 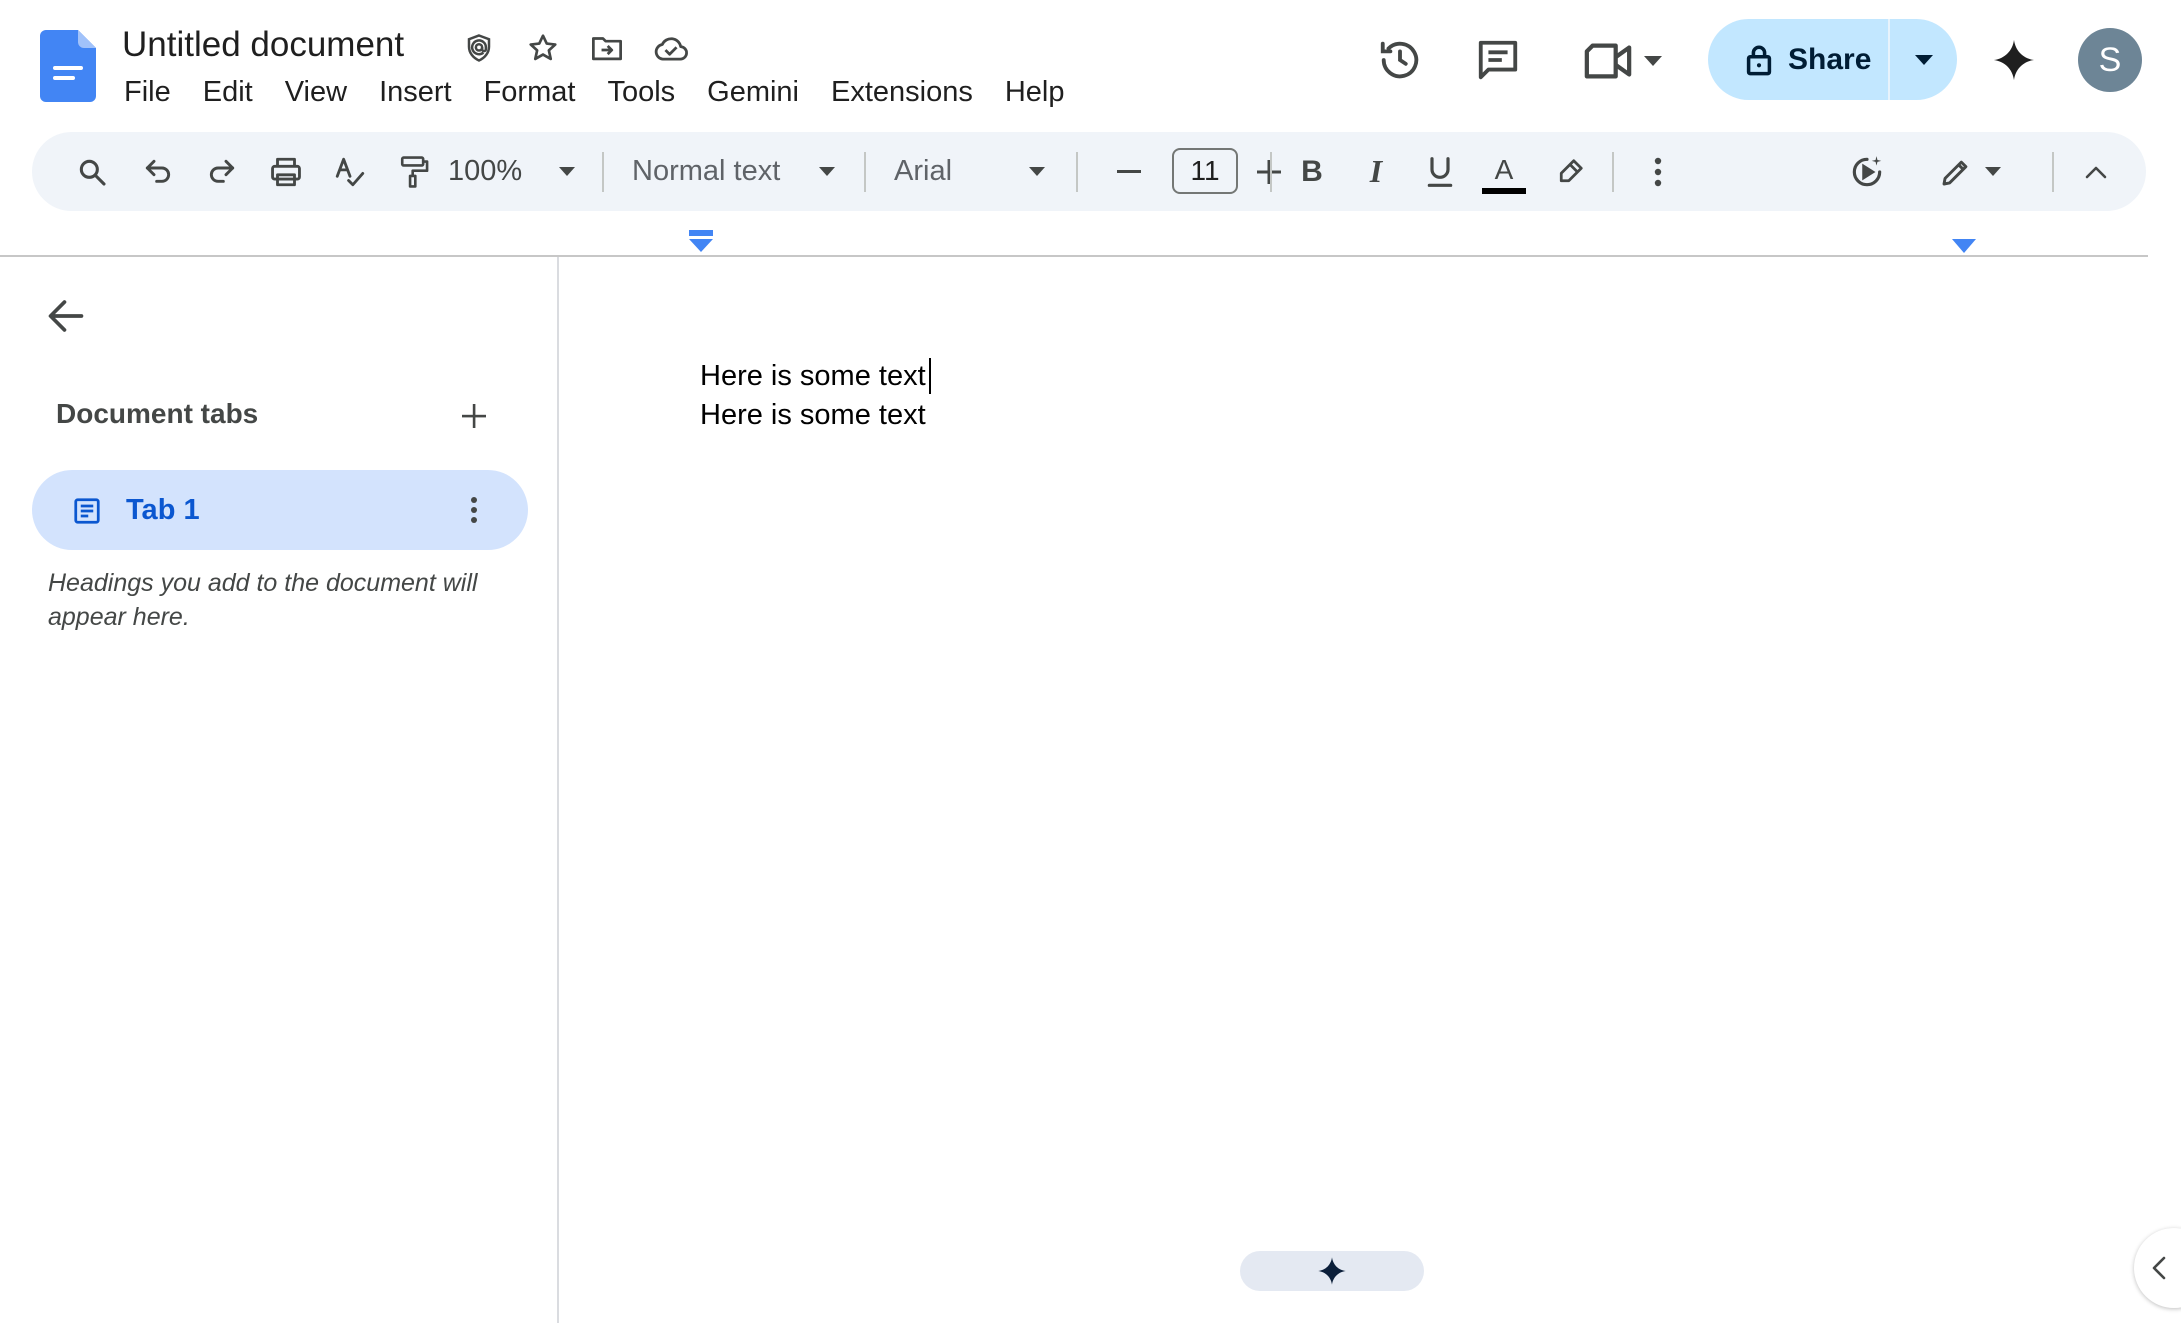 I want to click on ruler, so click(x=1074, y=256).